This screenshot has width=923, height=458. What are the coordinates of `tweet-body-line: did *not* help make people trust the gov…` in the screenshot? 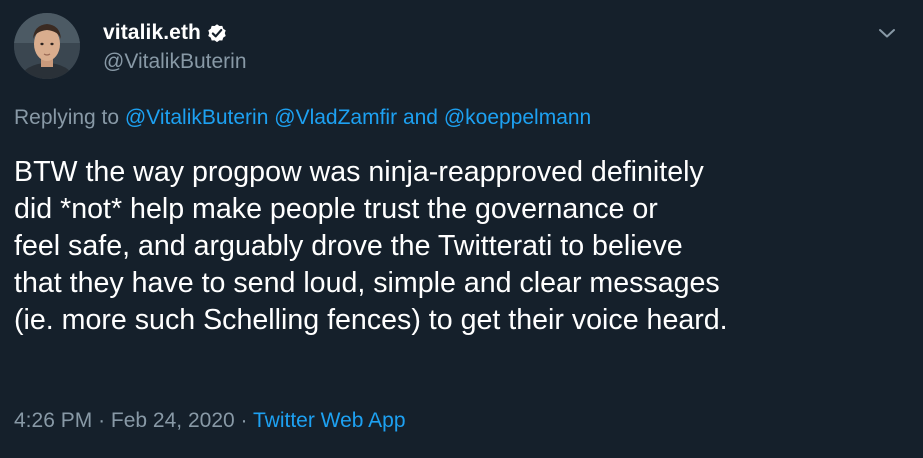 It's located at (336, 209).